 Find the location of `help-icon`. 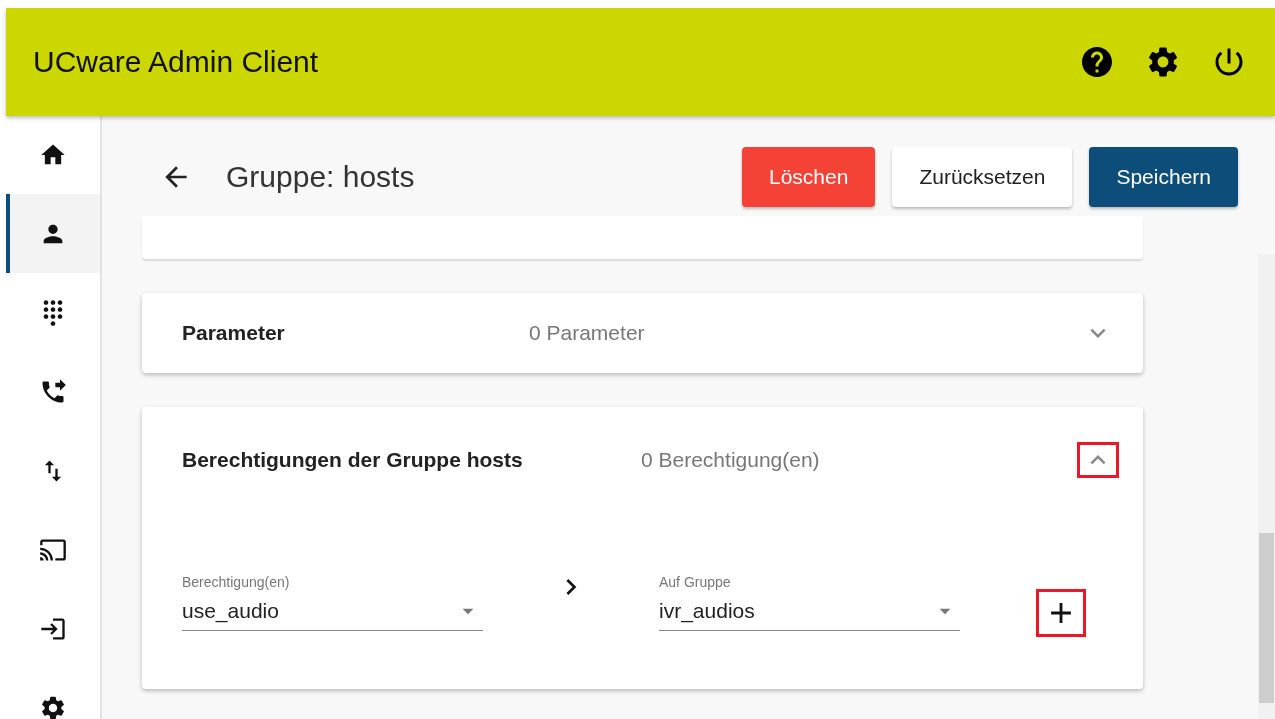

help-icon is located at coordinates (1097, 62).